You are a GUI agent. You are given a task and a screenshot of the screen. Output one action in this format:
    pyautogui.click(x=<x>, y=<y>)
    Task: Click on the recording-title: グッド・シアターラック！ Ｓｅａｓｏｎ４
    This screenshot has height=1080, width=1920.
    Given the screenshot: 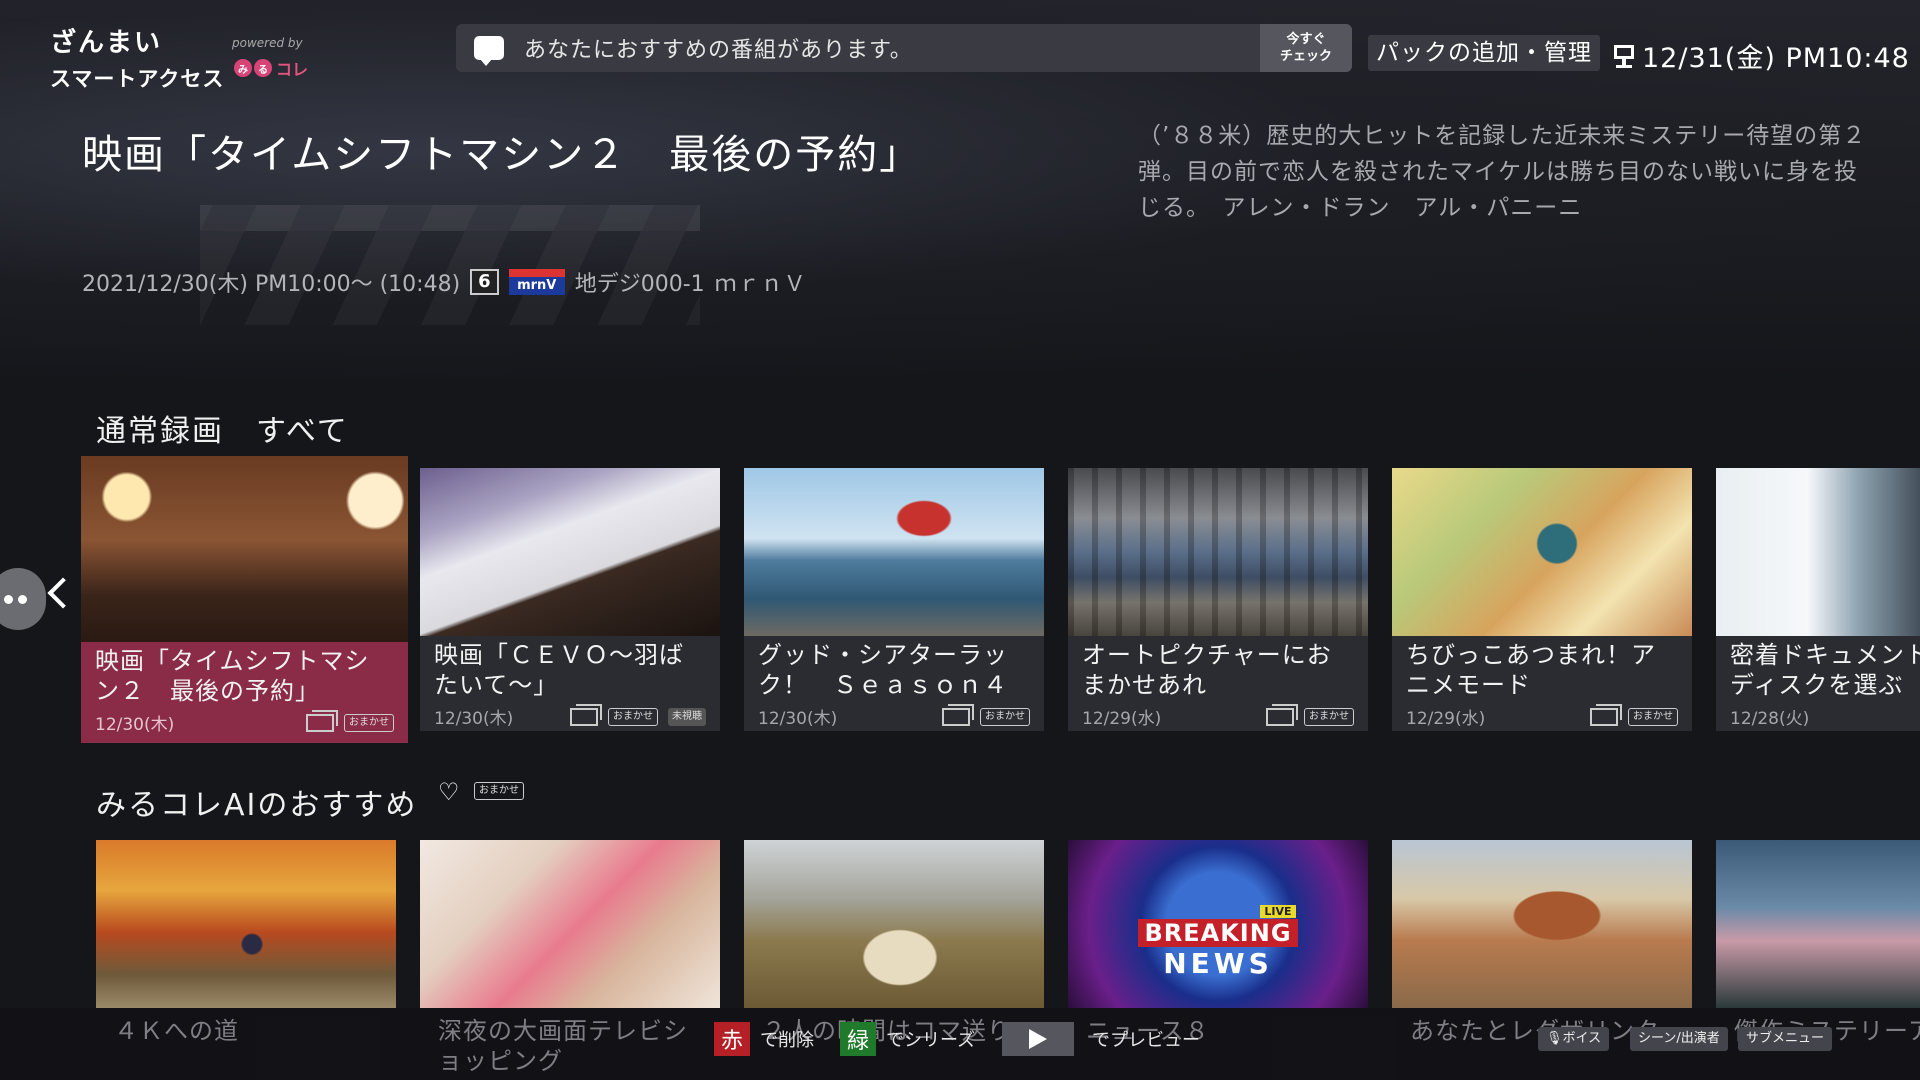 What is the action you would take?
    pyautogui.click(x=883, y=670)
    